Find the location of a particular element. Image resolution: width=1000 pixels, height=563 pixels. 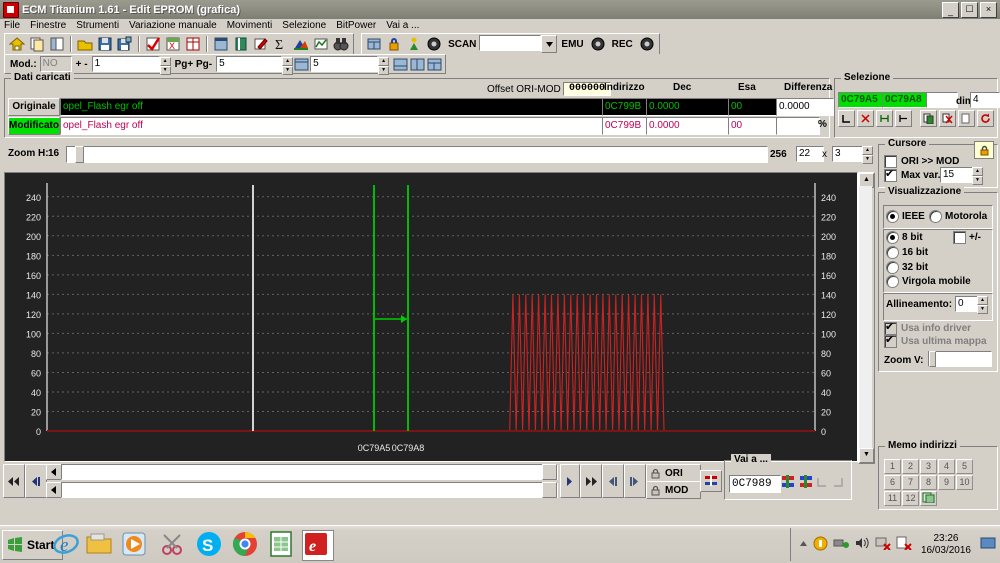

last-icon is located at coordinates (591, 481).